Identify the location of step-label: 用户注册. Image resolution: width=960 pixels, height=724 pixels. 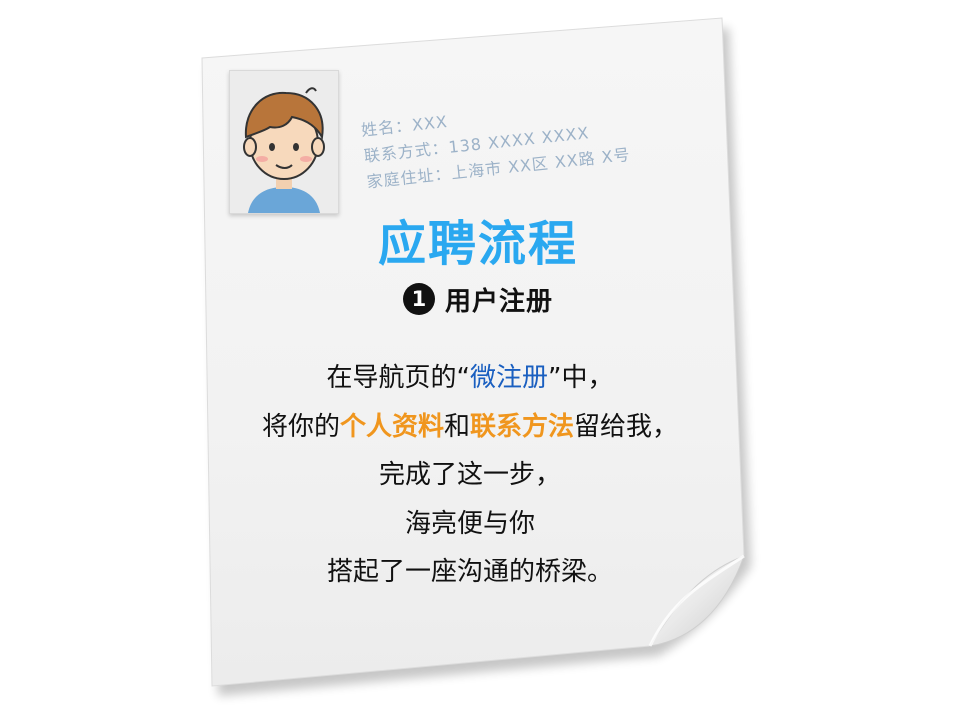
(498, 301).